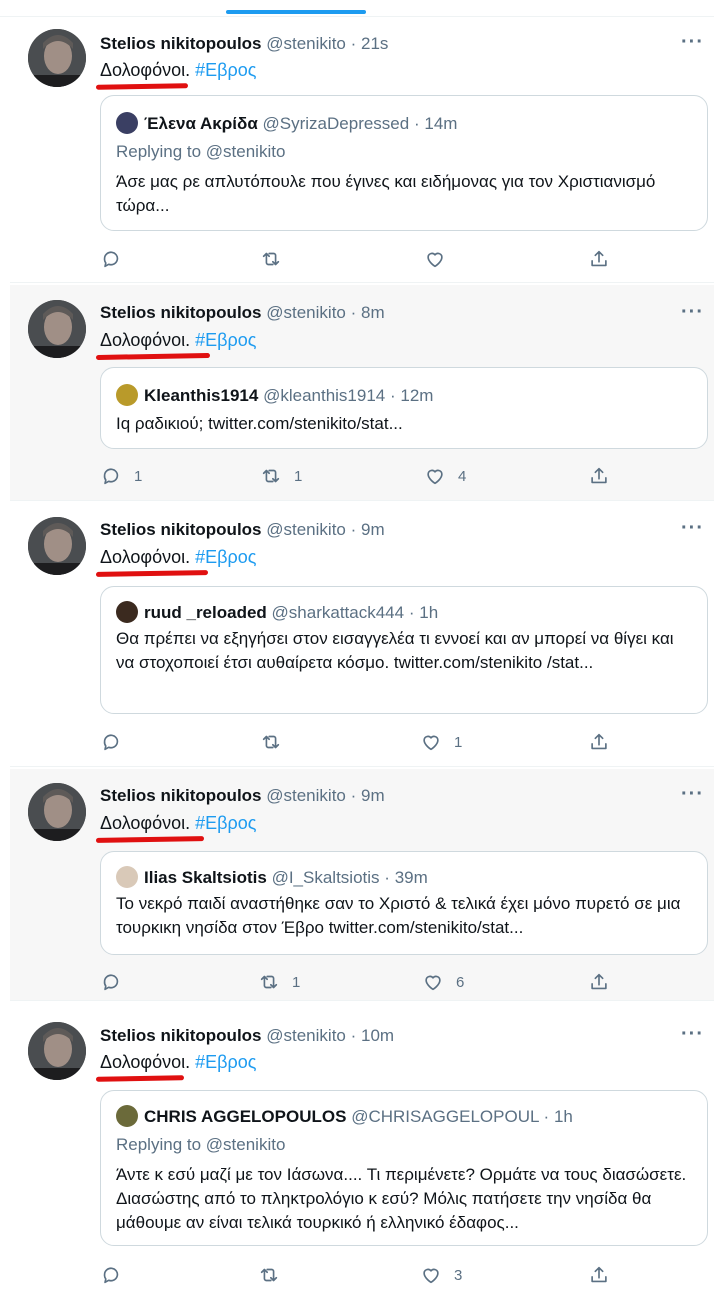 Image resolution: width=714 pixels, height=1300 pixels. I want to click on quote-header: Kleanthis1914 @kleanthis1914 · 12m, so click(274, 395).